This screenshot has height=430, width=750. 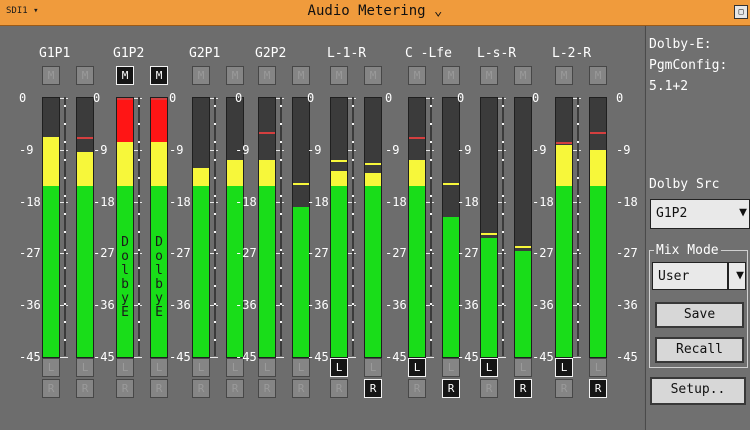 What do you see at coordinates (159, 227) in the screenshot?
I see `level-meter: D o l b y E` at bounding box center [159, 227].